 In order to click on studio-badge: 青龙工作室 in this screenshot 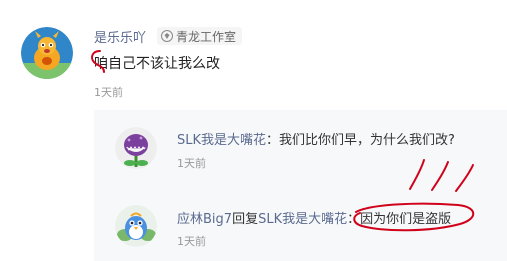, I will do `click(200, 36)`.